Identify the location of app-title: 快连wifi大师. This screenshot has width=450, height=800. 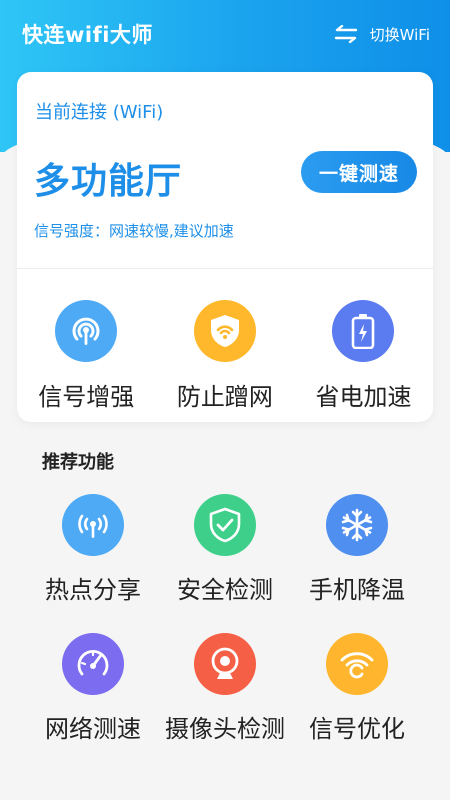
(87, 35).